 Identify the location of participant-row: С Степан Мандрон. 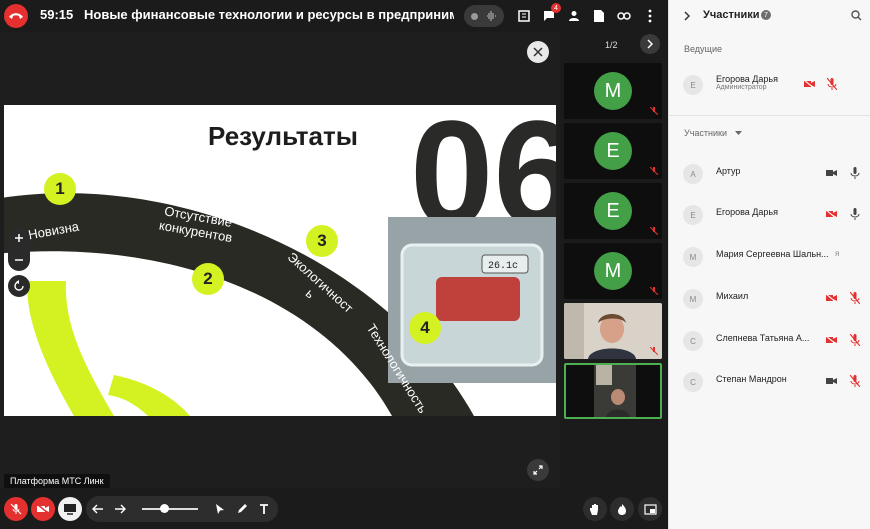
(769, 380).